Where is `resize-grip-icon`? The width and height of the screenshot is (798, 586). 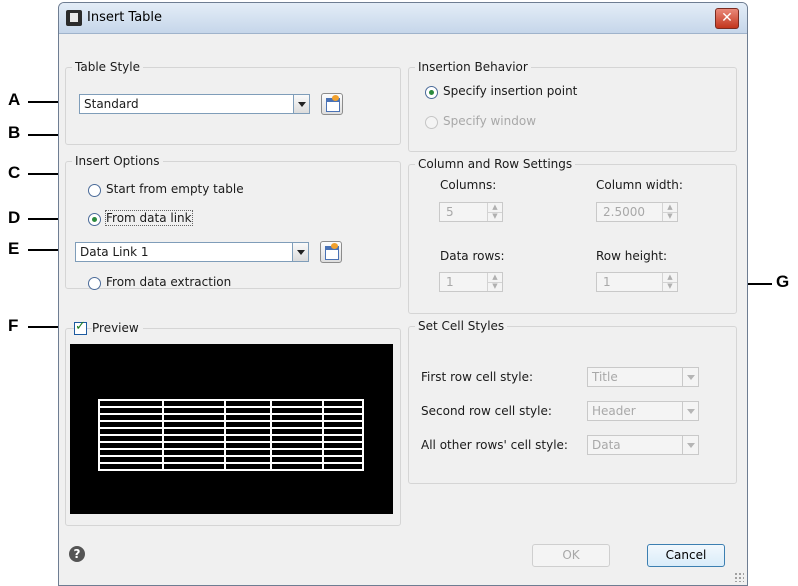 resize-grip-icon is located at coordinates (739, 577).